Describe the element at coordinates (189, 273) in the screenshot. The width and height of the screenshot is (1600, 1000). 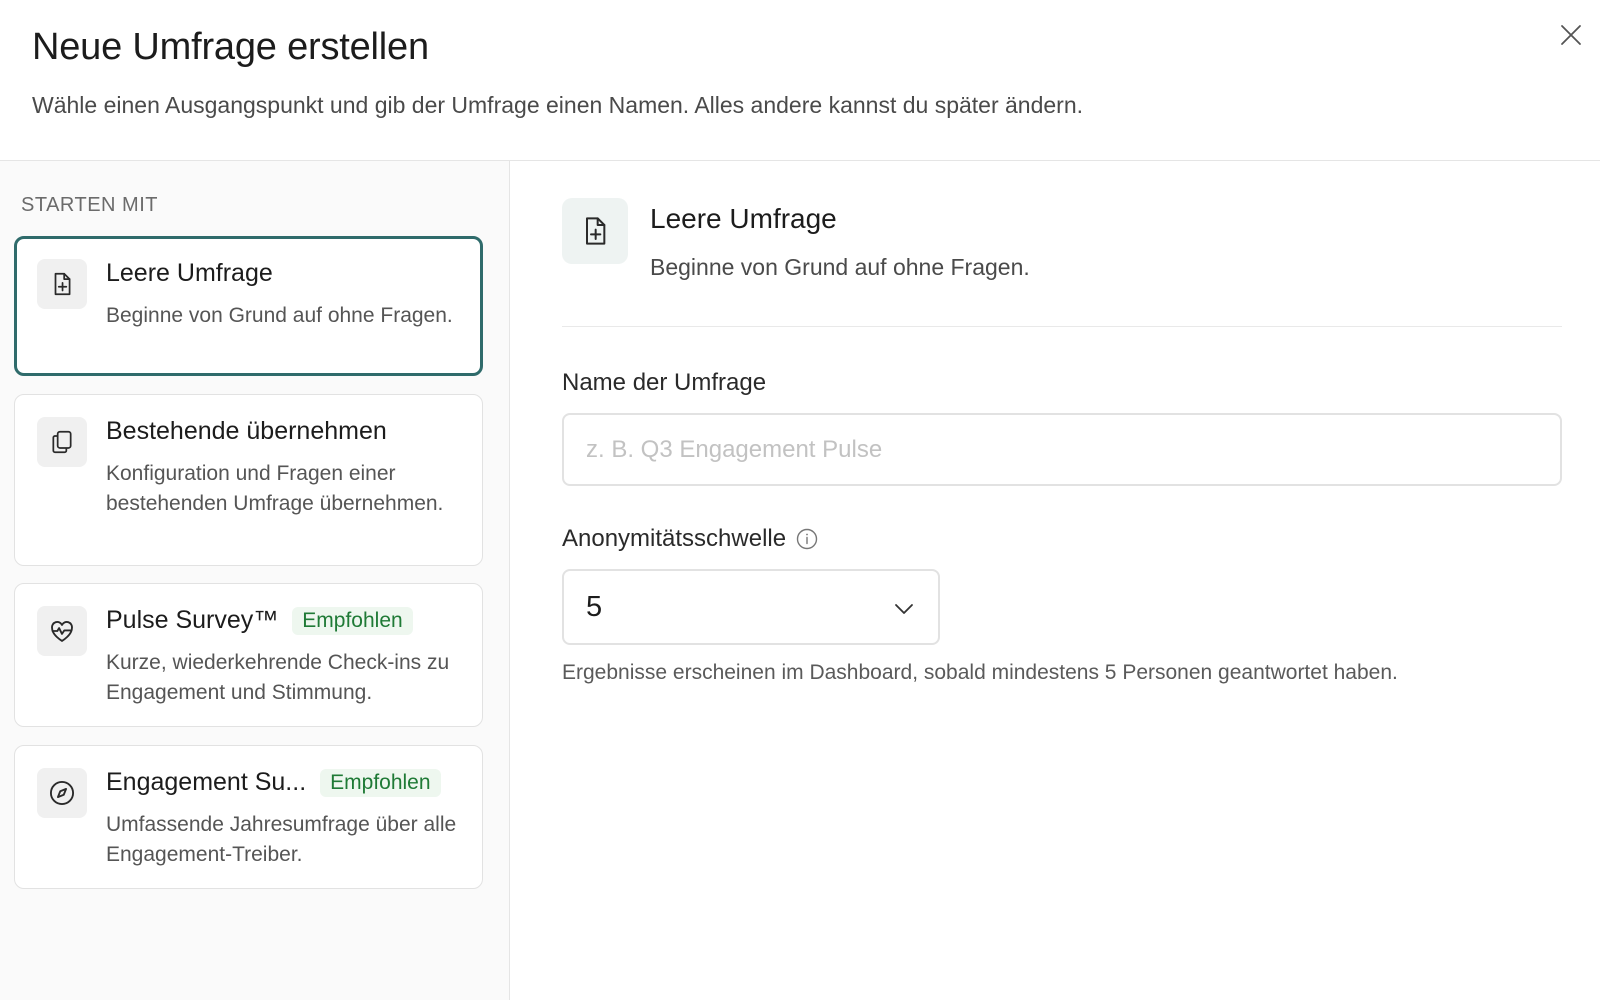
I see `option-title: Leere Umfrage` at that location.